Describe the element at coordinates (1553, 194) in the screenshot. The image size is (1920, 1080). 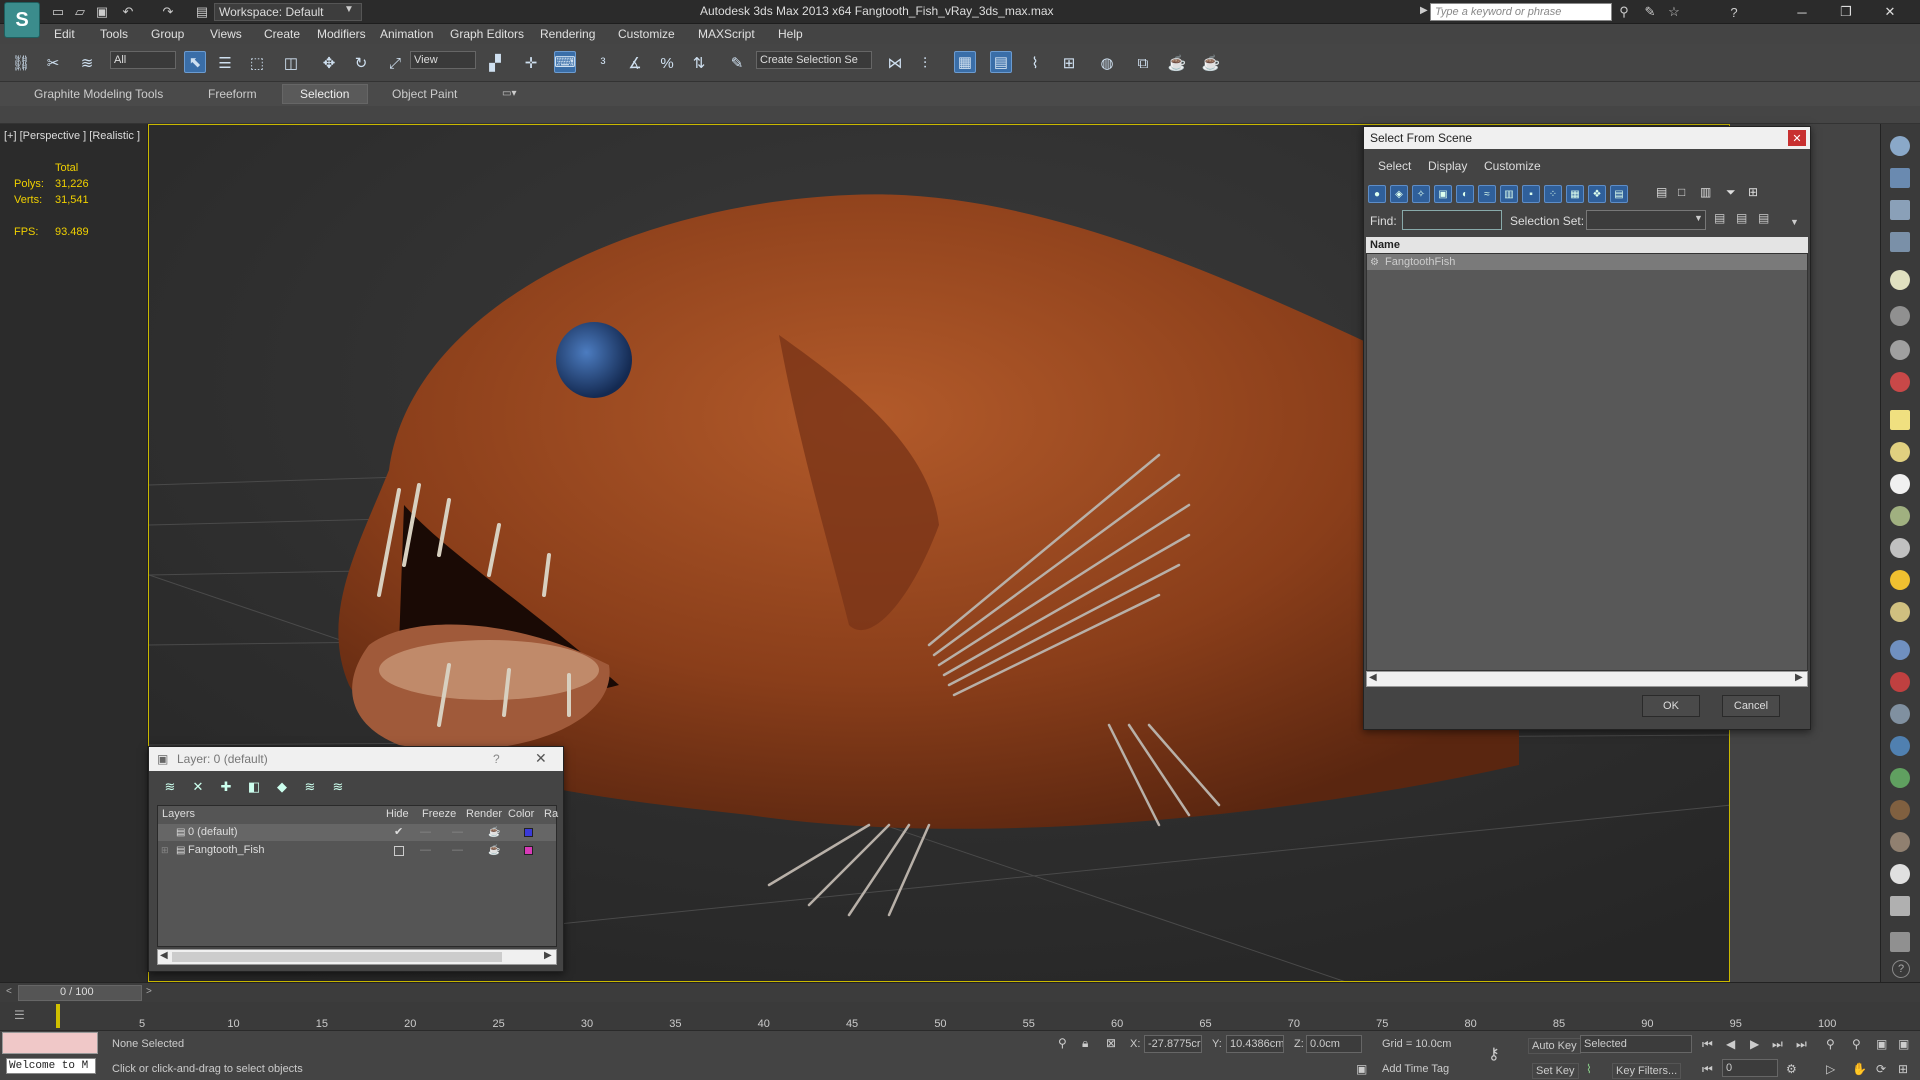
I see `filter-bones-icon: ⁘` at that location.